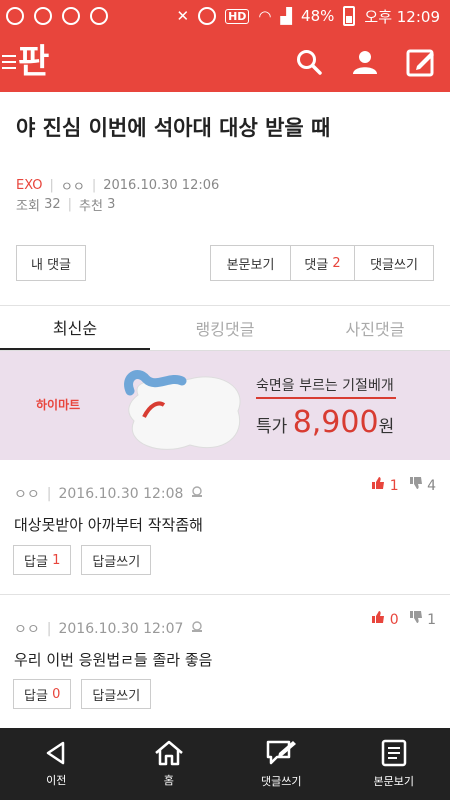  Describe the element at coordinates (393, 753) in the screenshot. I see `document-icon` at that location.